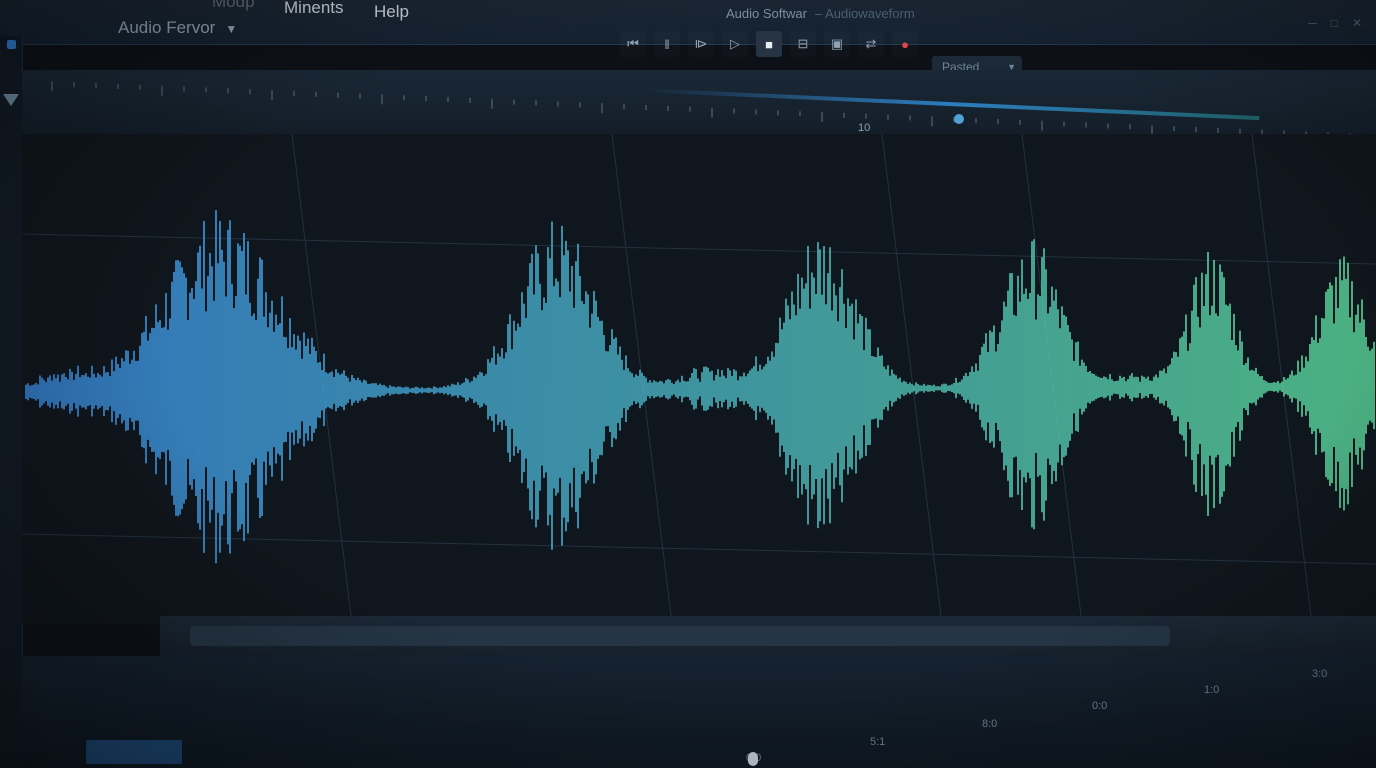  I want to click on menu-item-minents: Minents, so click(314, 9).